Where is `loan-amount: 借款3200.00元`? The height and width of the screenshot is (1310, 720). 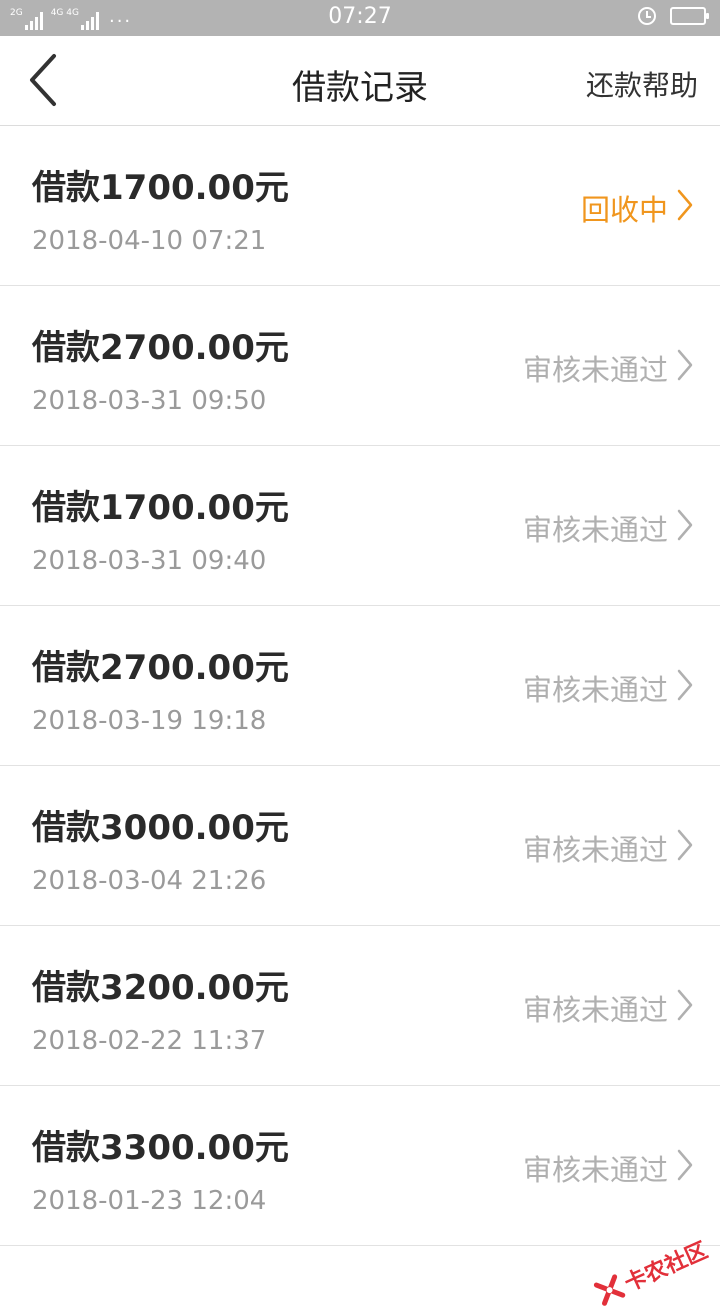 loan-amount: 借款3200.00元 is located at coordinates (160, 988).